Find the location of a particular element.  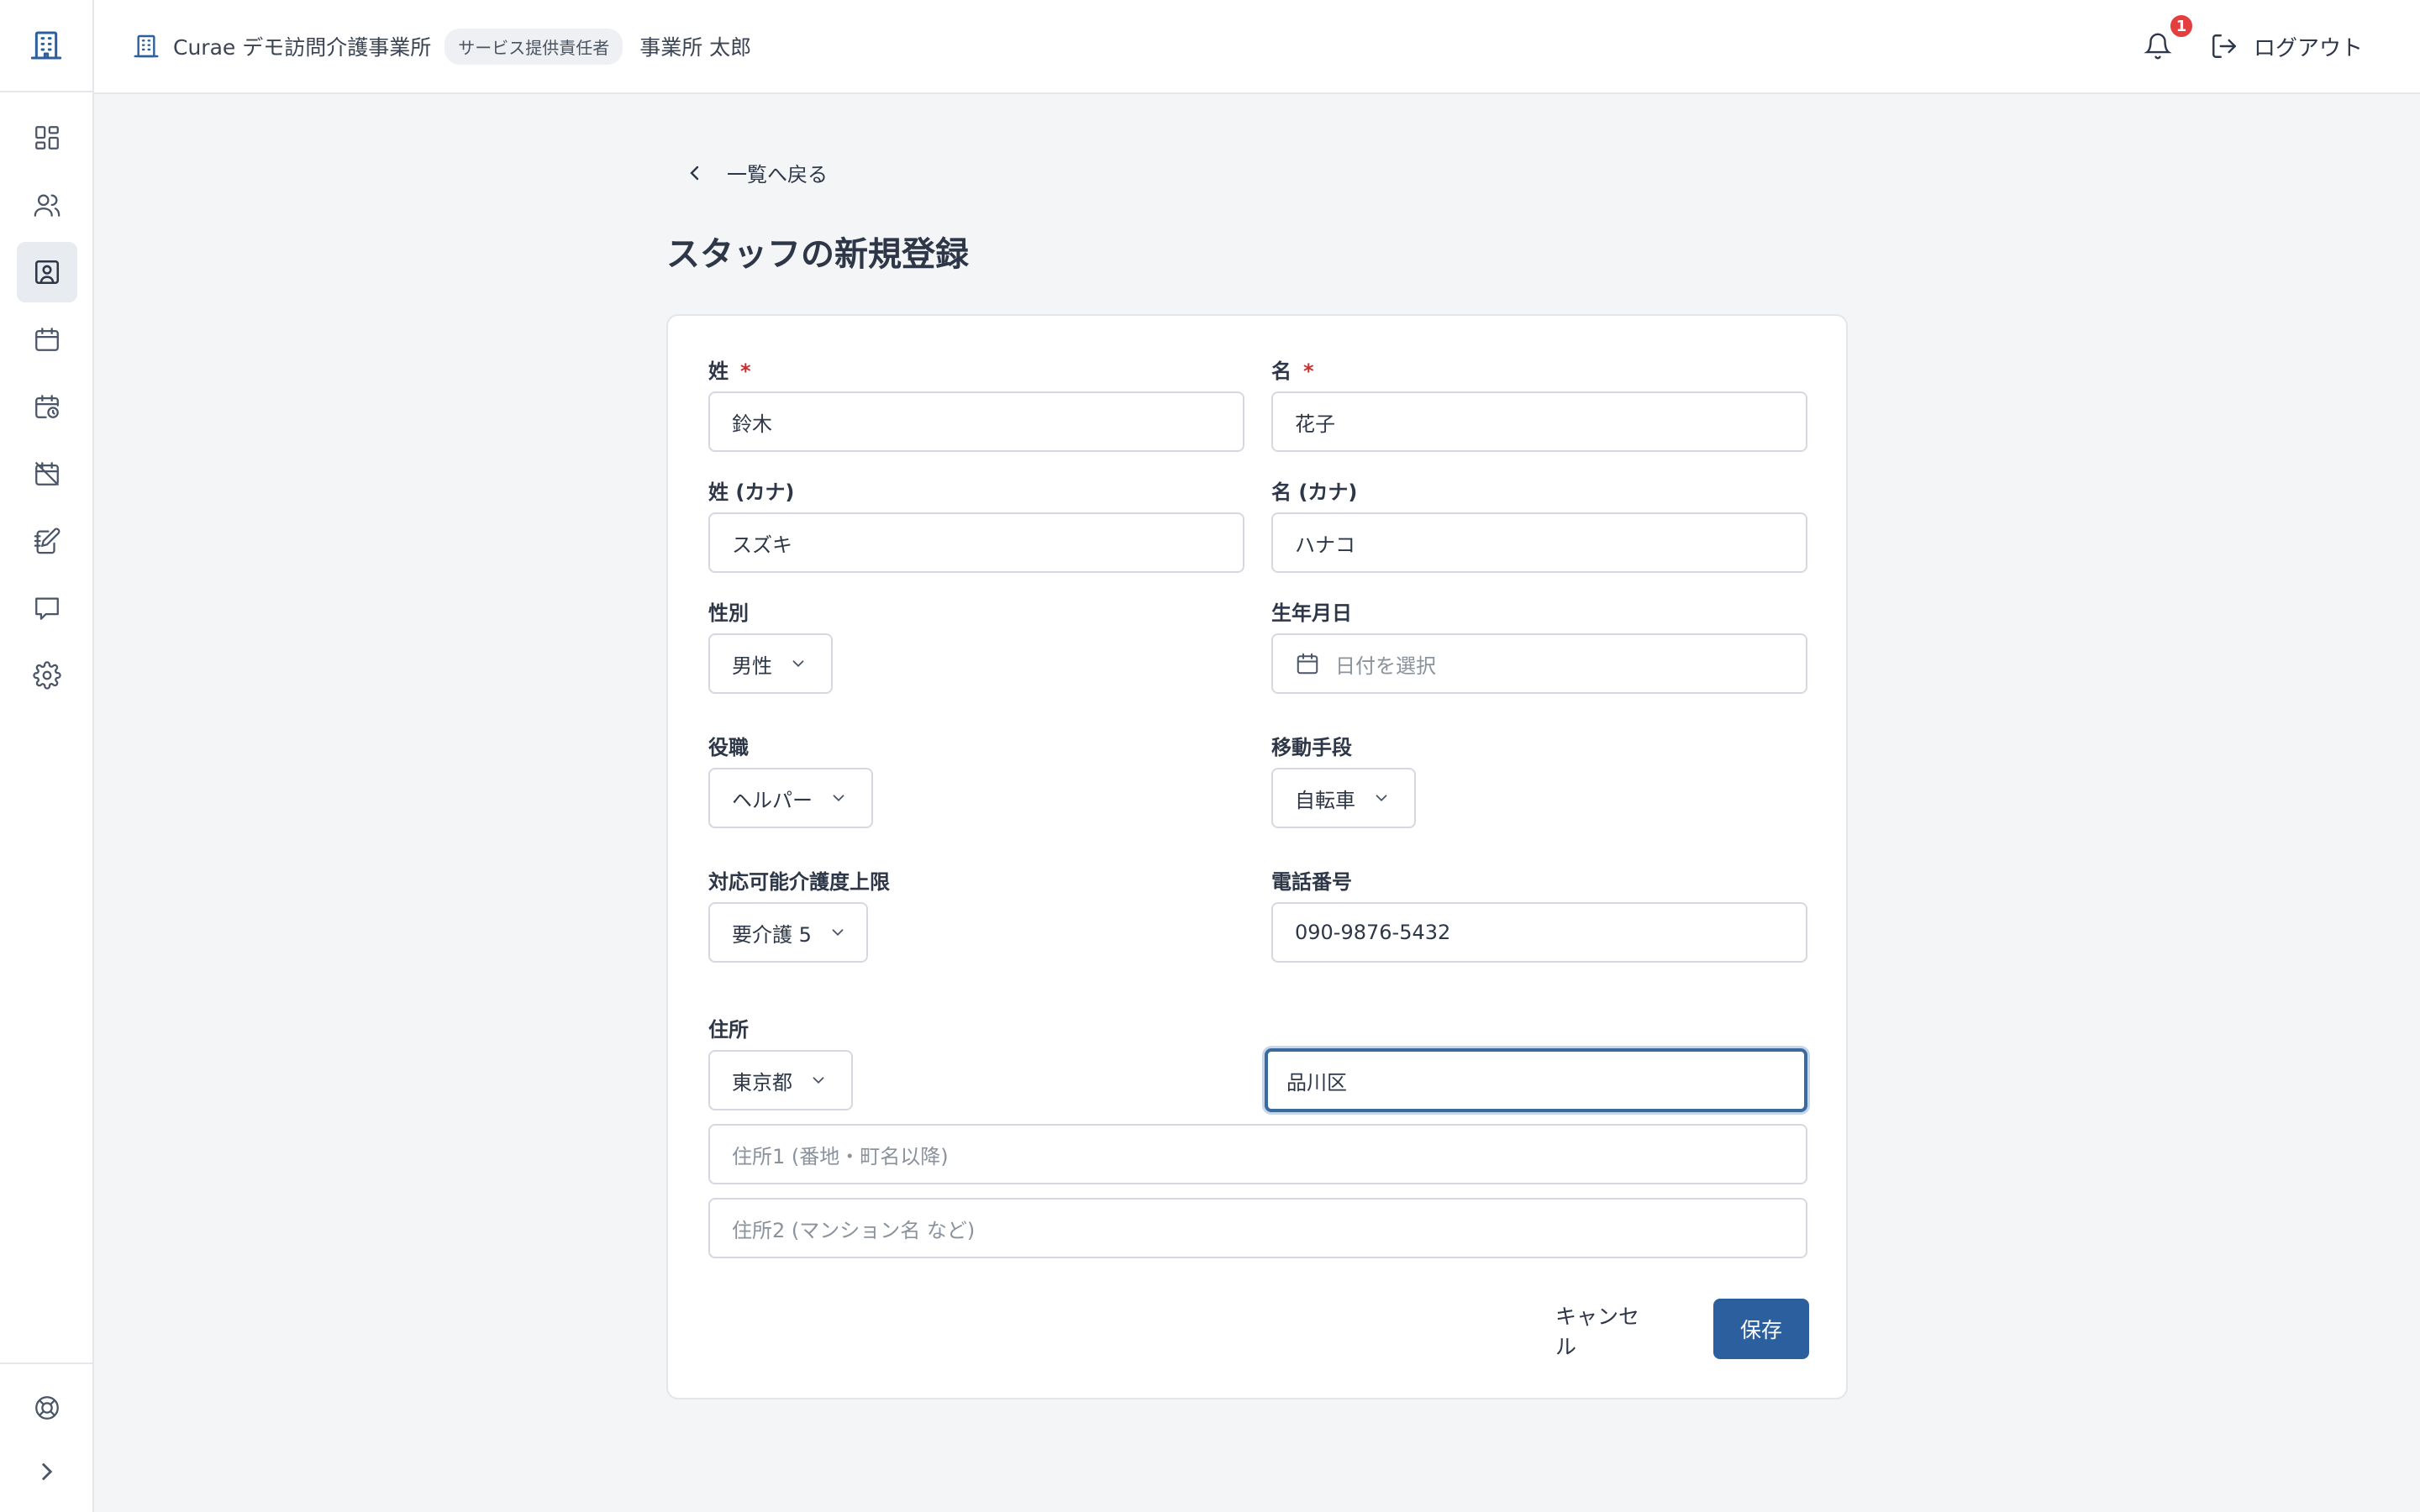

transport-label: 移動手段 is located at coordinates (1312, 747).